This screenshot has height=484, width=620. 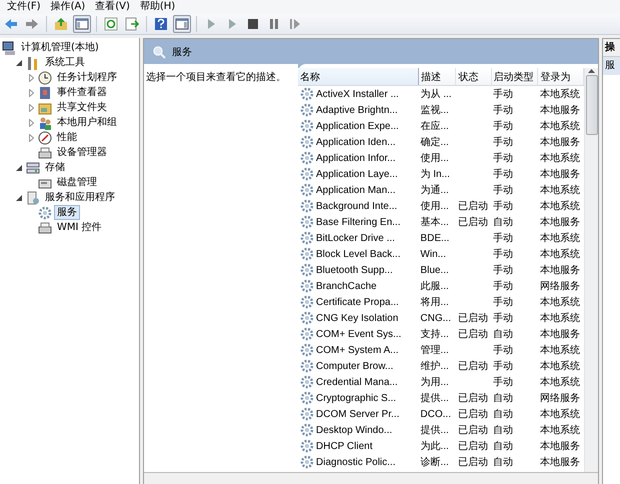 I want to click on menu-item: 操作(A), so click(x=68, y=7).